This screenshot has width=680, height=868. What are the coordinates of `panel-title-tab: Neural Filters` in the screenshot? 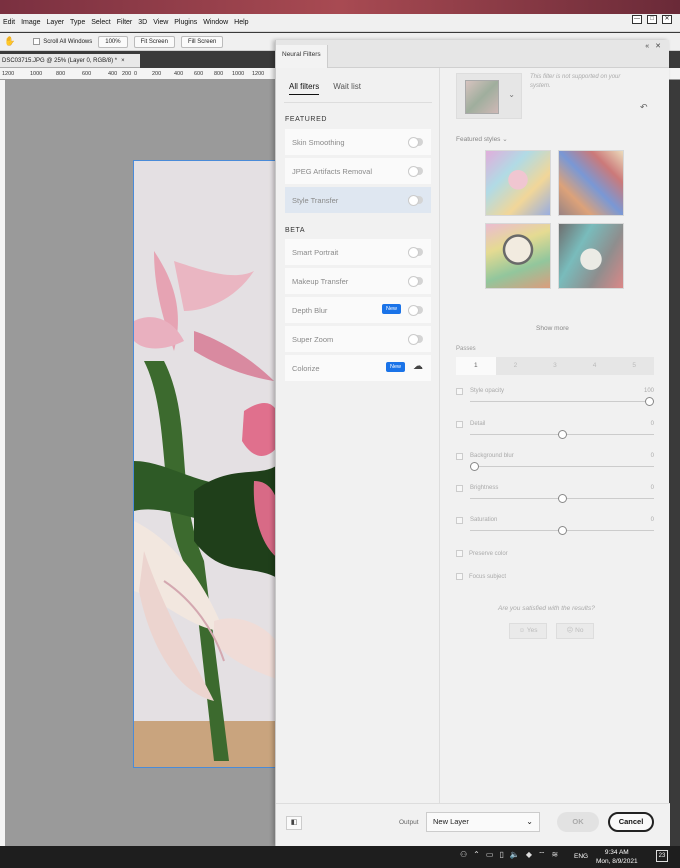 It's located at (302, 56).